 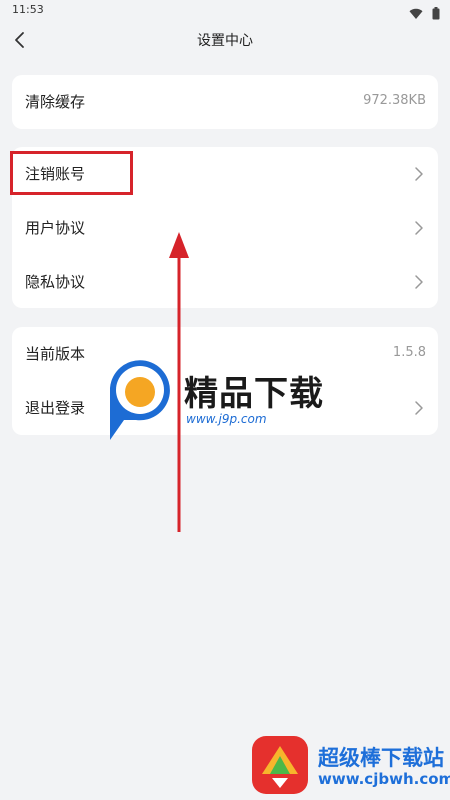 I want to click on watermark-center-title: 精品下载, so click(x=254, y=394).